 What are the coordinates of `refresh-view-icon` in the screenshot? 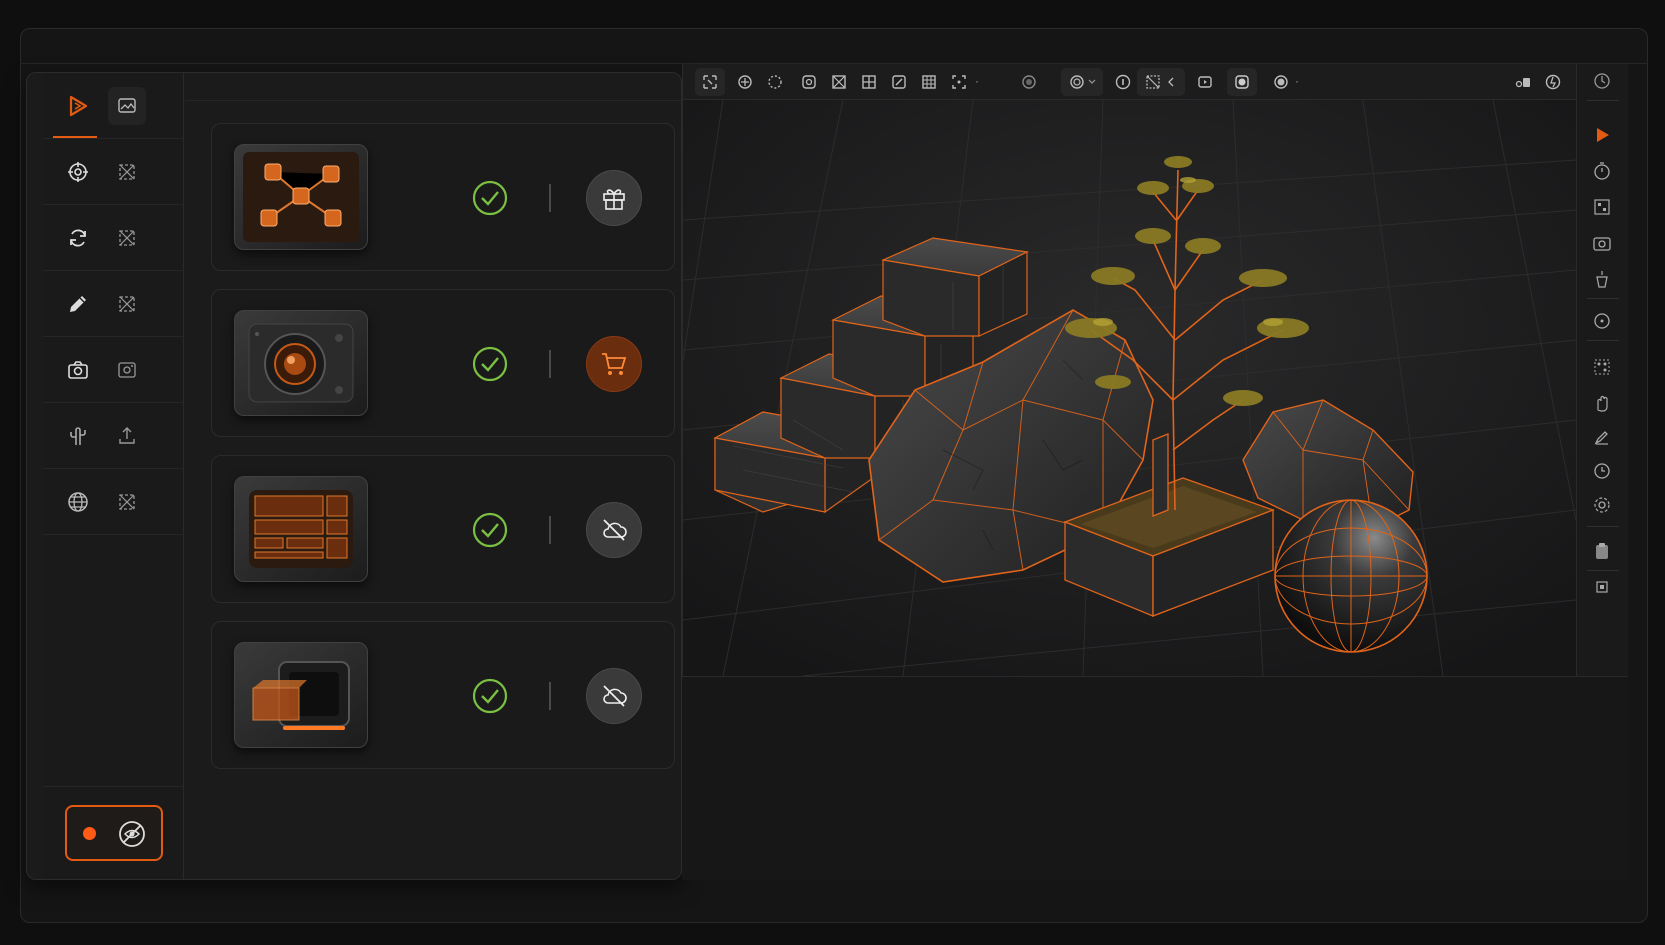 It's located at (1602, 81).